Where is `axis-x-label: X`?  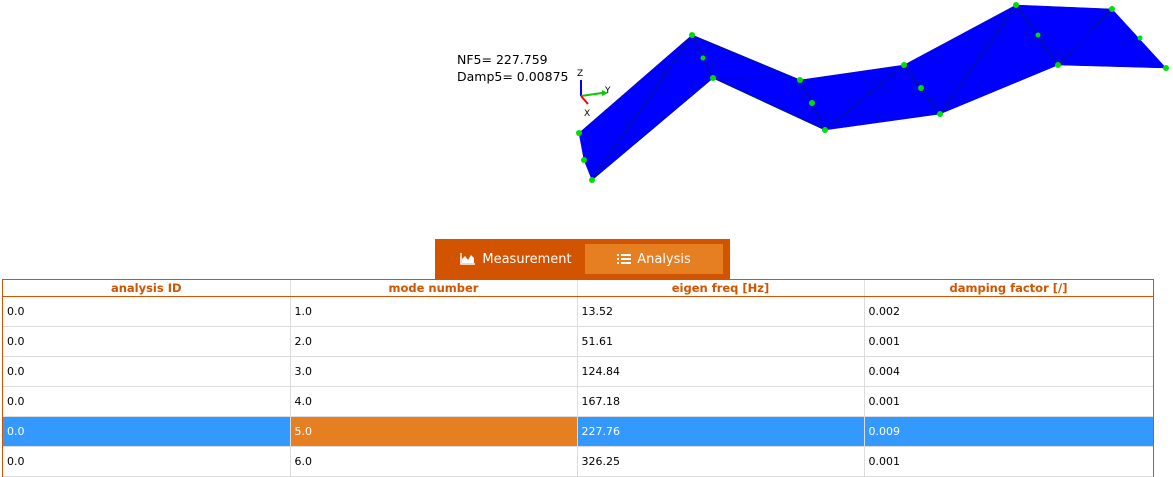
axis-x-label: X is located at coordinates (587, 114).